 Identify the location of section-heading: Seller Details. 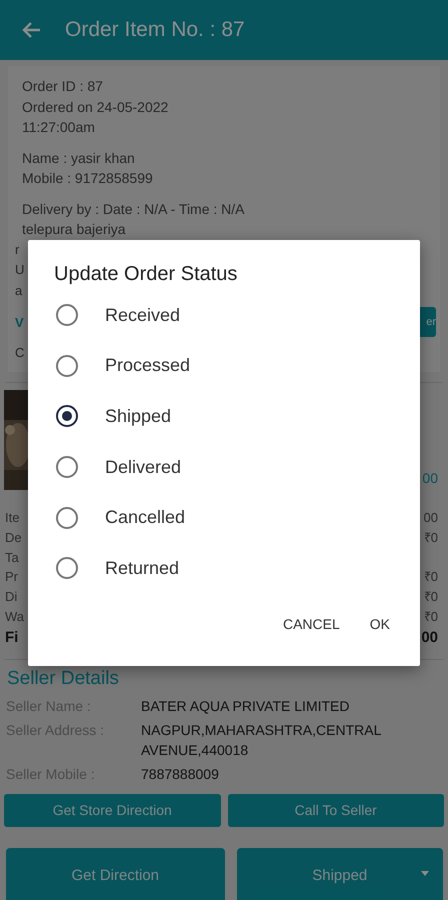
(63, 678).